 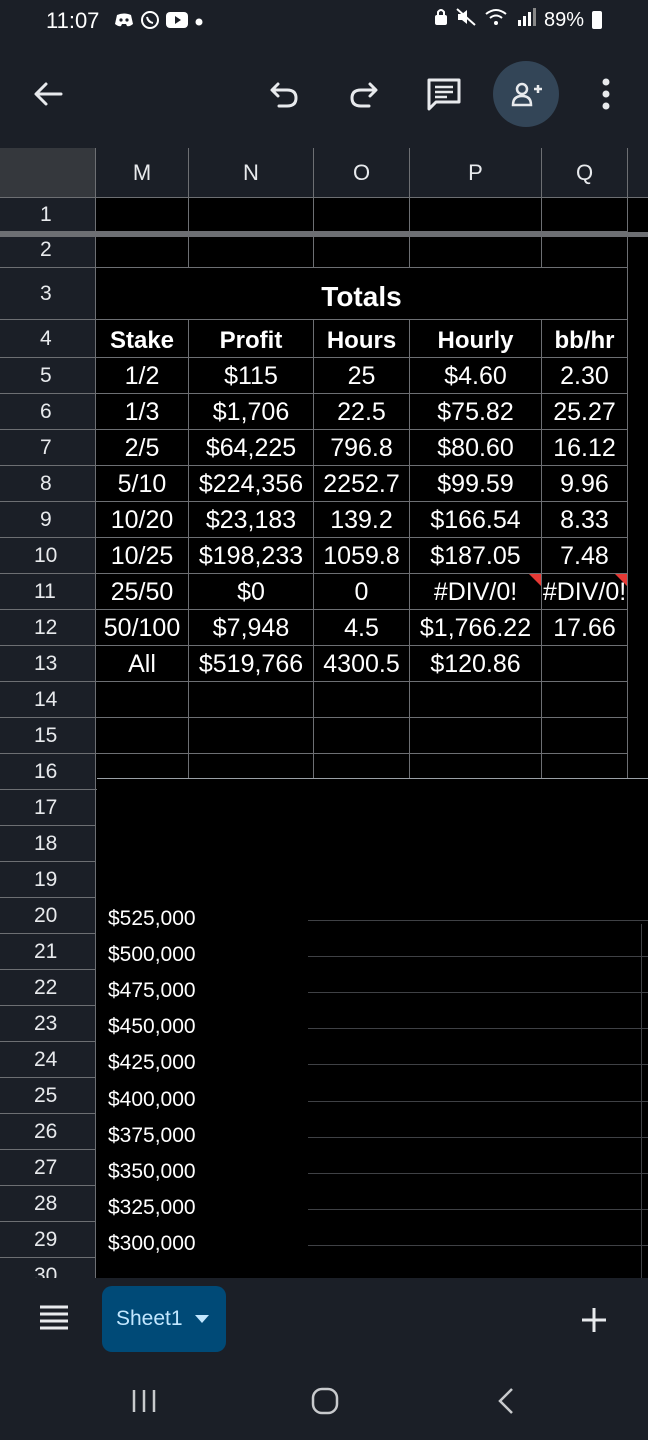 I want to click on data-cell: $115, so click(x=251, y=376).